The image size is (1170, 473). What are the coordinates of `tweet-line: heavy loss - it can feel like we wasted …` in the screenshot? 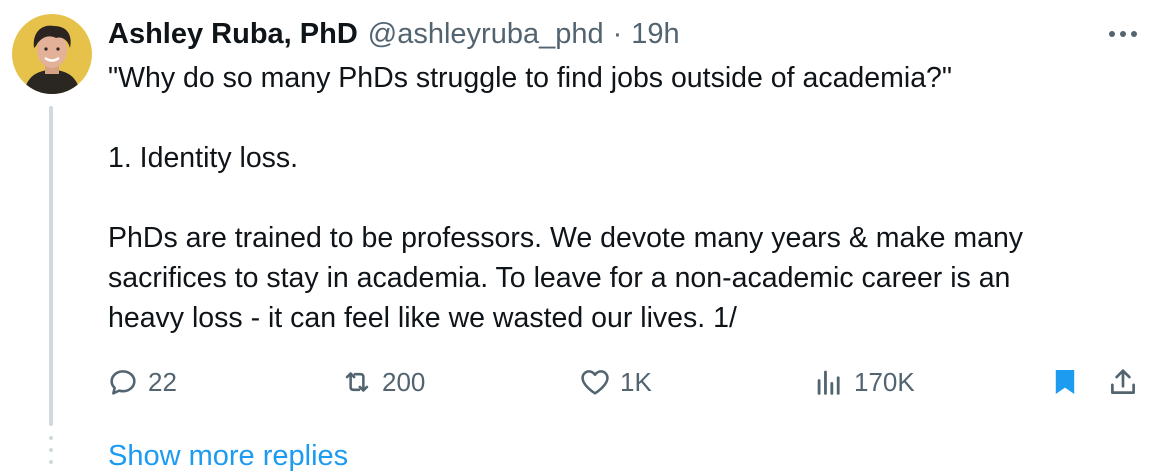 It's located at (422, 318).